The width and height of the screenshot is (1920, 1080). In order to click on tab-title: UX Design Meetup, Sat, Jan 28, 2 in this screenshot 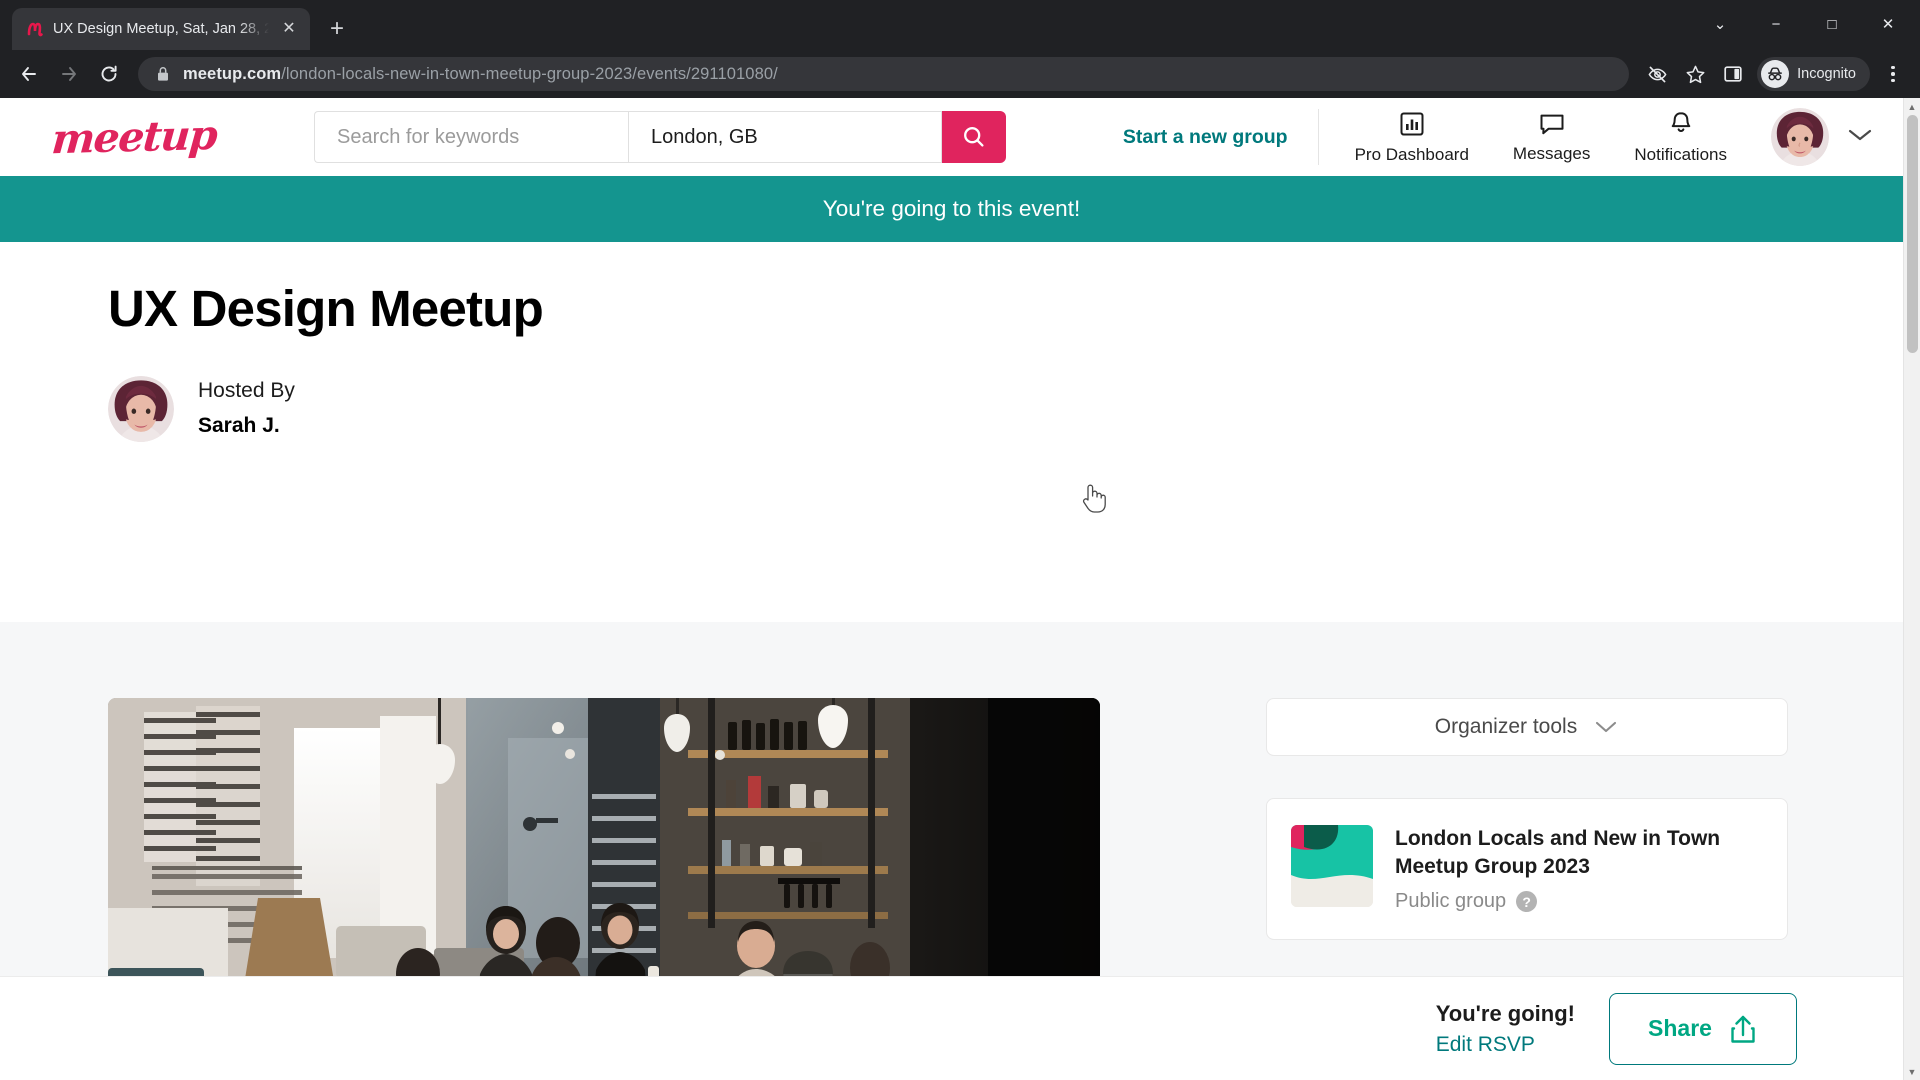, I will do `click(161, 29)`.